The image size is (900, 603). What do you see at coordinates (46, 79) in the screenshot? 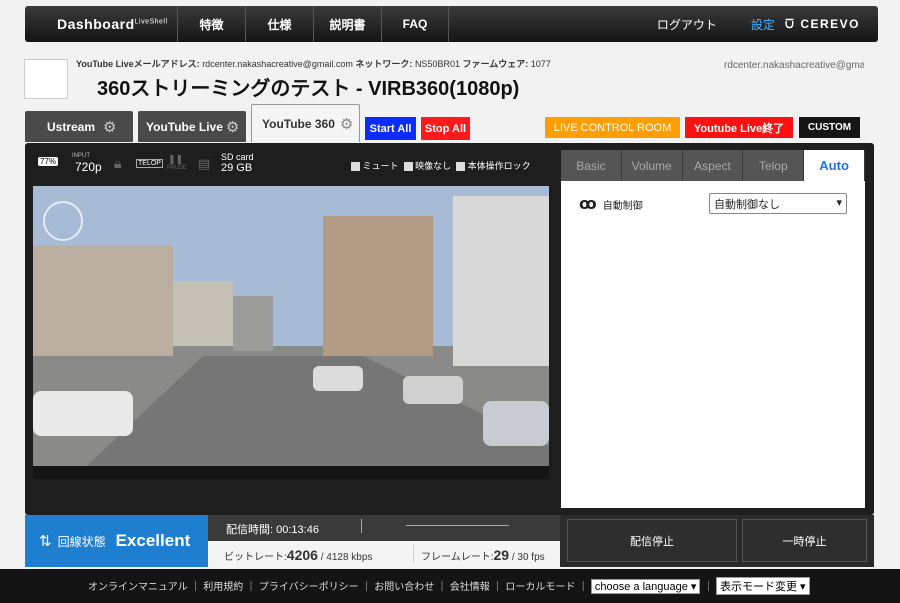
I see `channel-thumbnail` at bounding box center [46, 79].